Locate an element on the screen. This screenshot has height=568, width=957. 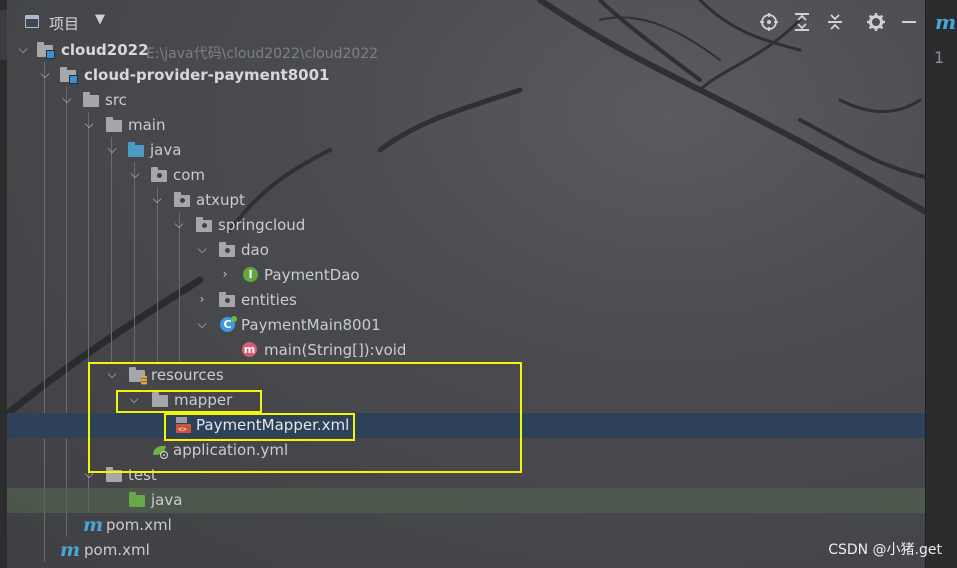
tree-item-label: PaymentDao is located at coordinates (312, 275).